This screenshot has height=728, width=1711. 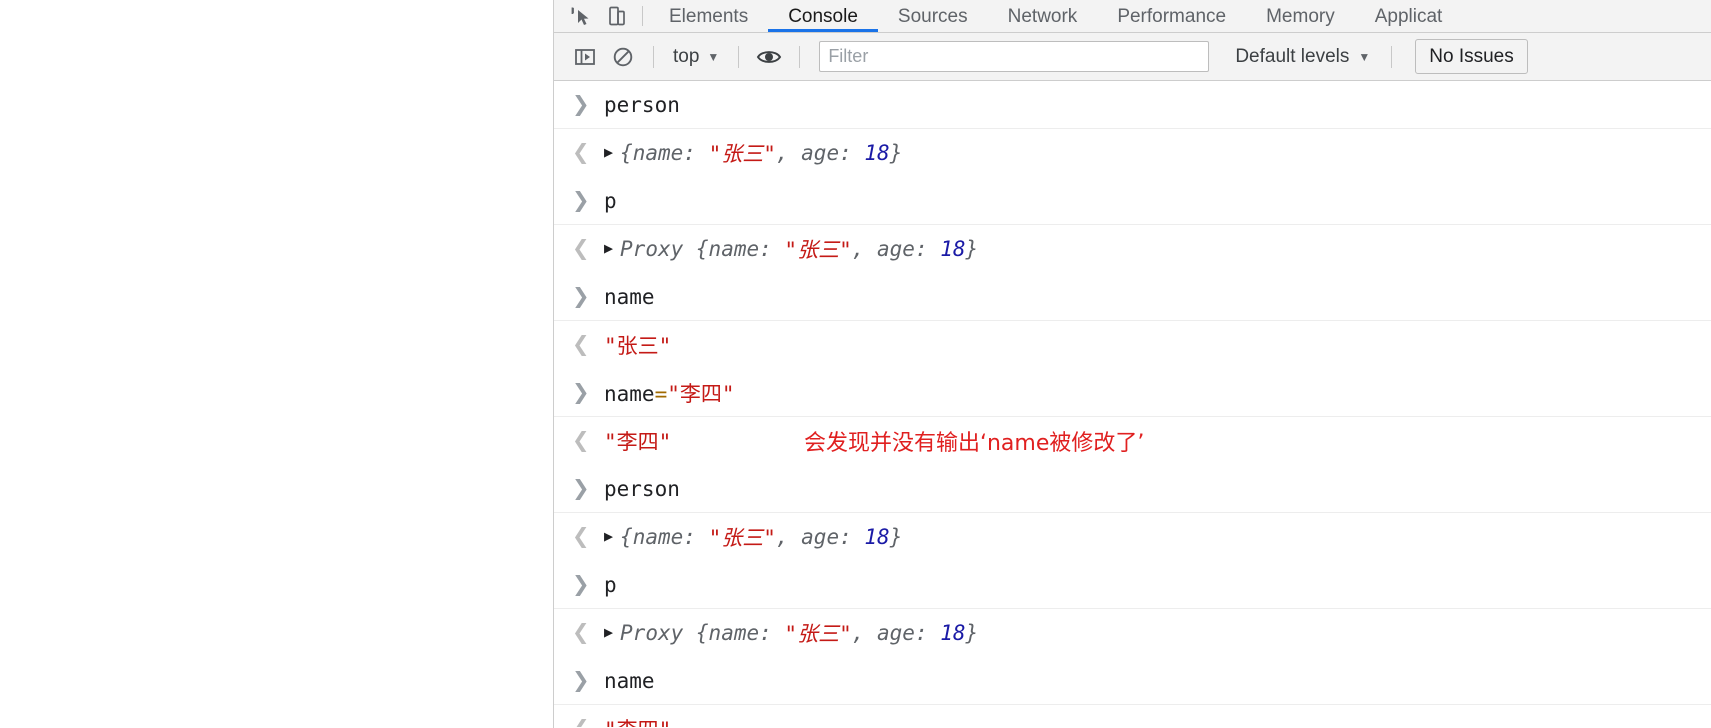 What do you see at coordinates (661, 393) in the screenshot?
I see `assign-operator: =` at bounding box center [661, 393].